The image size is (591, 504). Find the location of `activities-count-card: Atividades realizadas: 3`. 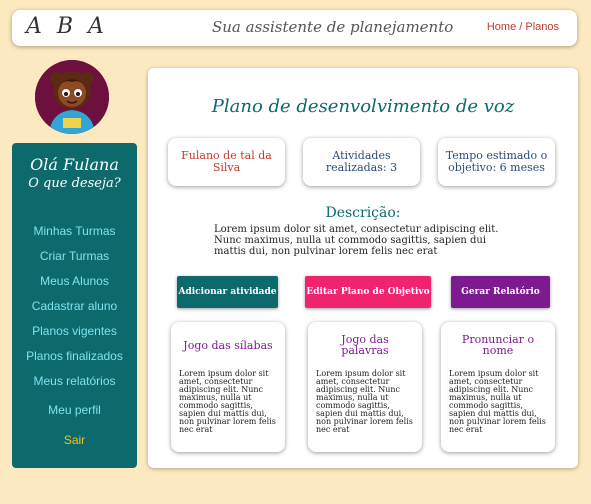

activities-count-card: Atividades realizadas: 3 is located at coordinates (361, 162).